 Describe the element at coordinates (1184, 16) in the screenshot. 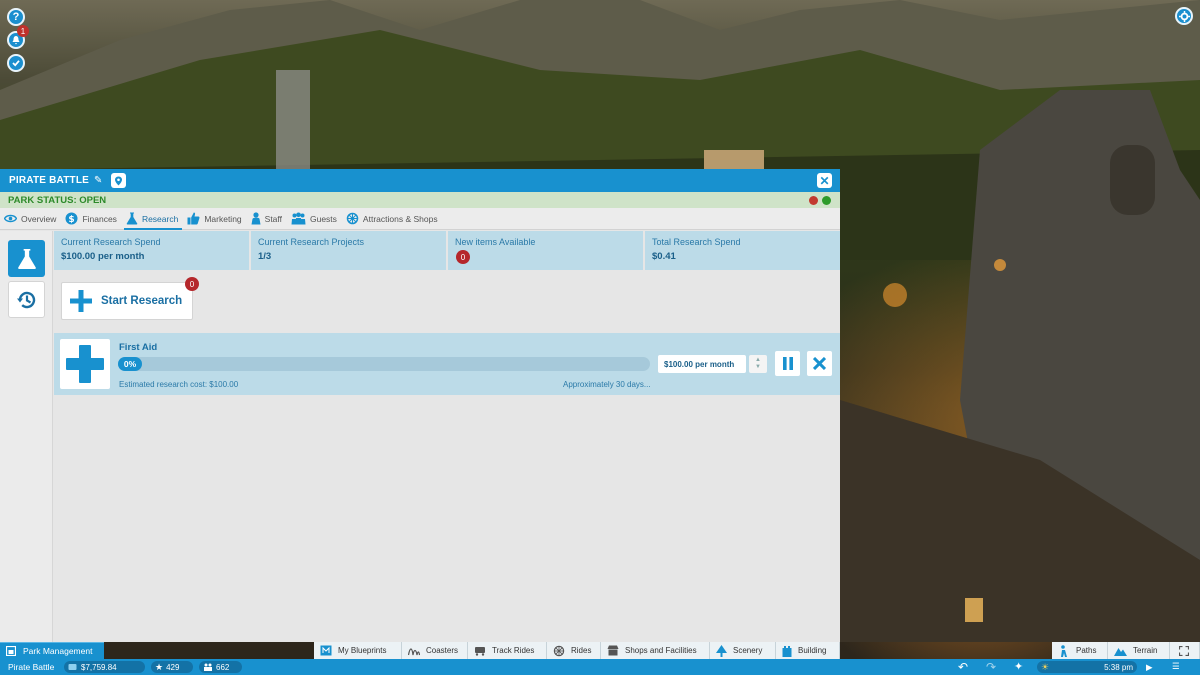

I see `settings-button` at that location.